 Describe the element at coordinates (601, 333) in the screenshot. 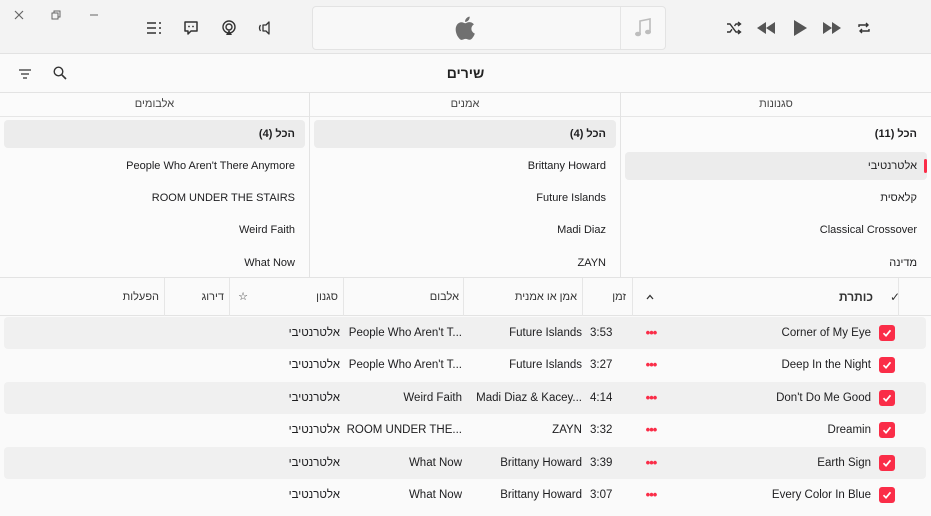

I see `song-duration: 3:53` at that location.